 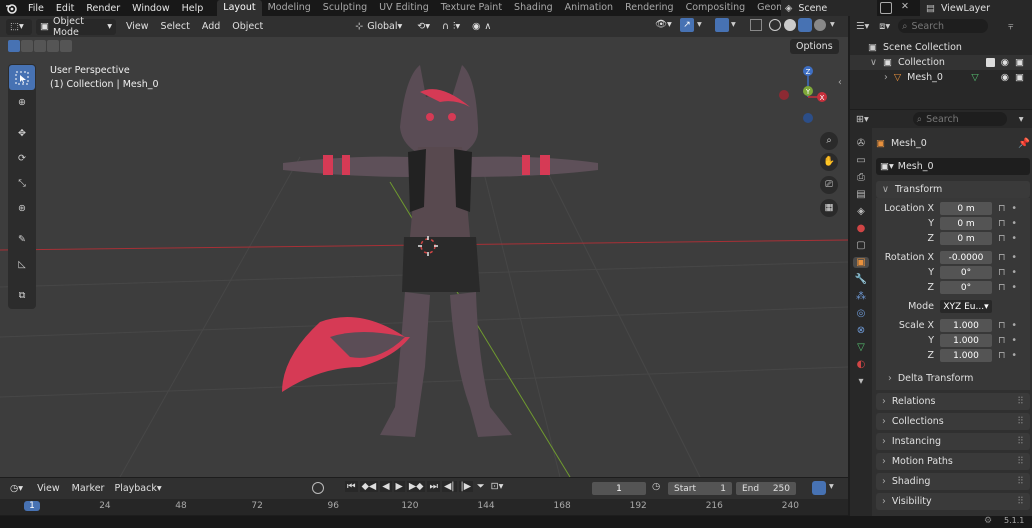 What do you see at coordinates (88, 488) in the screenshot?
I see `timeline-marker-menu: Marker` at bounding box center [88, 488].